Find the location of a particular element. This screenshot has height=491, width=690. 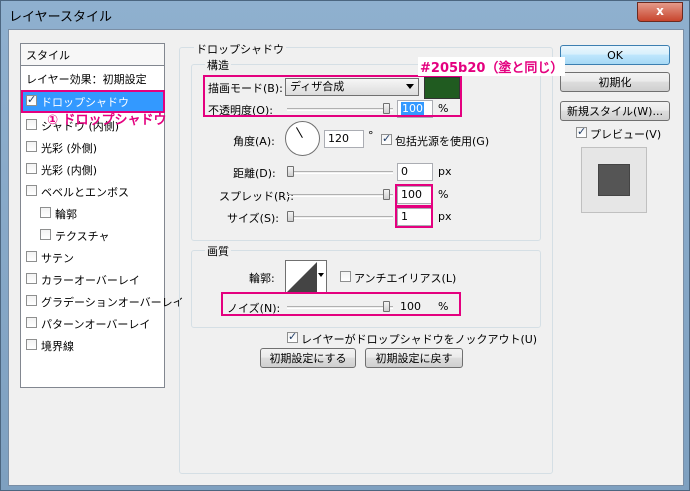

knockout-label: レイヤーがドロップシャドウをノックアウト(U) is located at coordinates (419, 339).